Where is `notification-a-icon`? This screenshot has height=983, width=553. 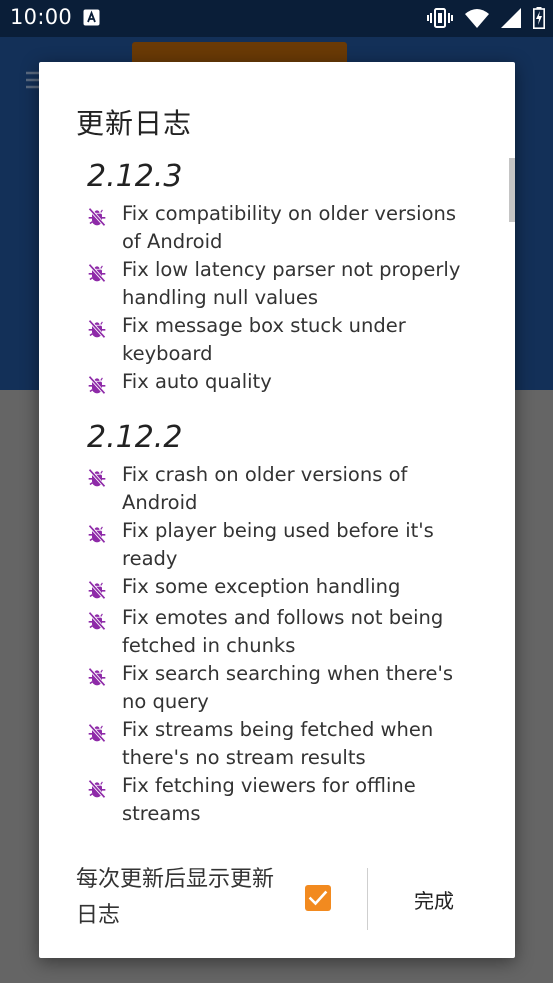
notification-a-icon is located at coordinates (91, 17).